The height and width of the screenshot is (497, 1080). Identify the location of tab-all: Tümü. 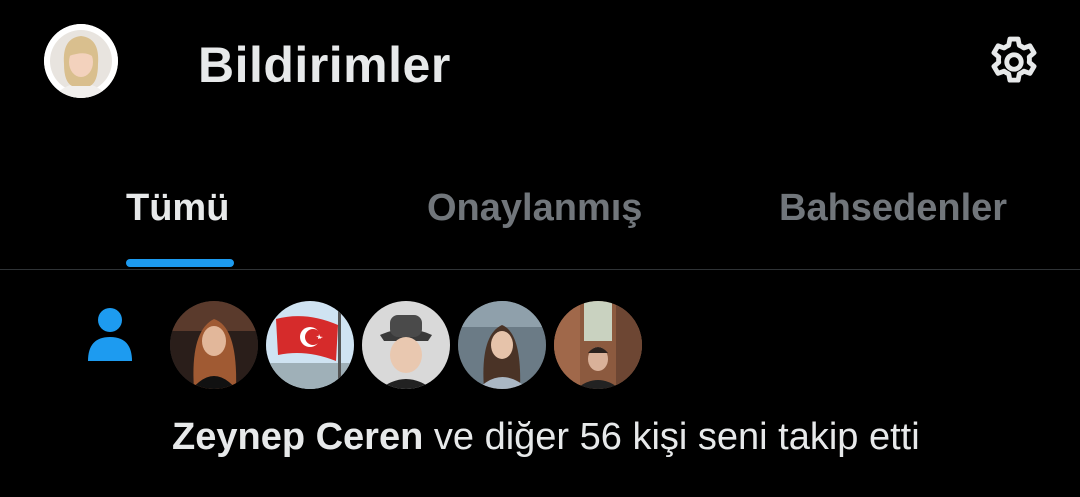
(177, 208).